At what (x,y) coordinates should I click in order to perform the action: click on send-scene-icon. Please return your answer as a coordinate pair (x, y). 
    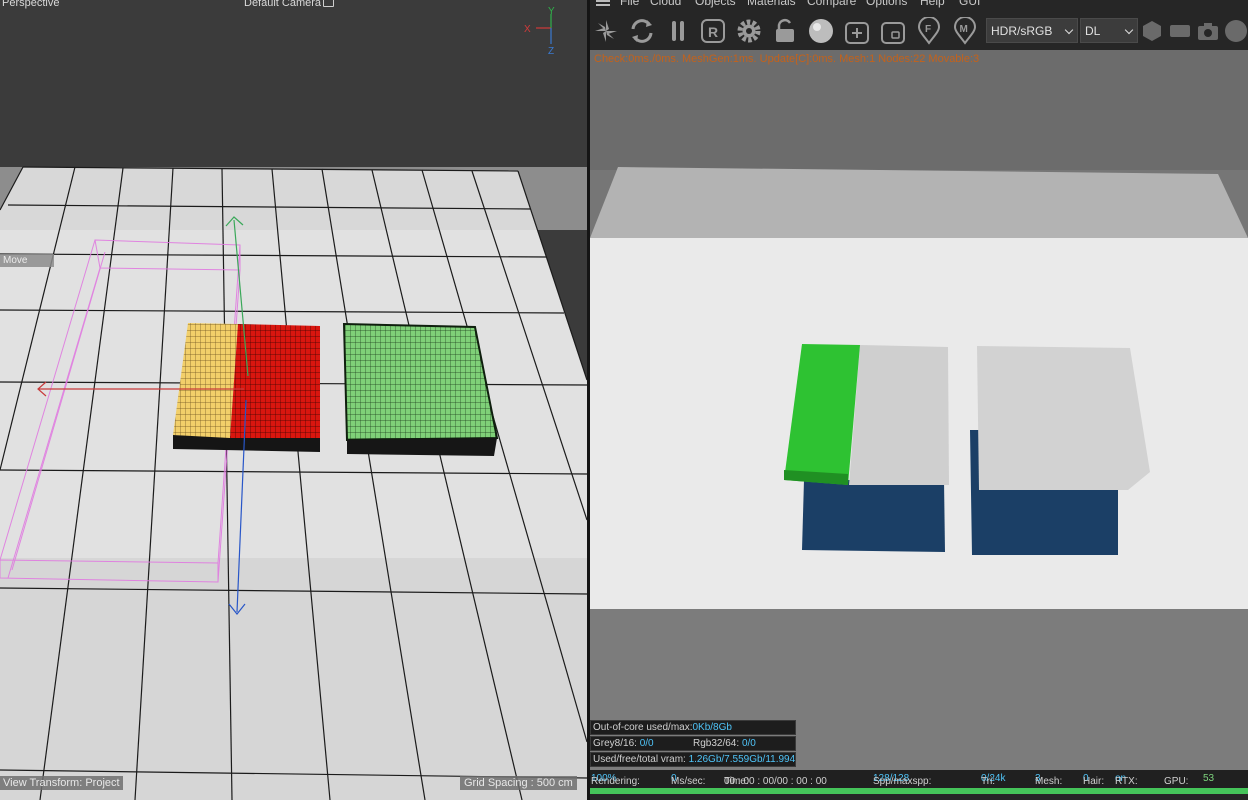
    Looking at the image, I should click on (606, 31).